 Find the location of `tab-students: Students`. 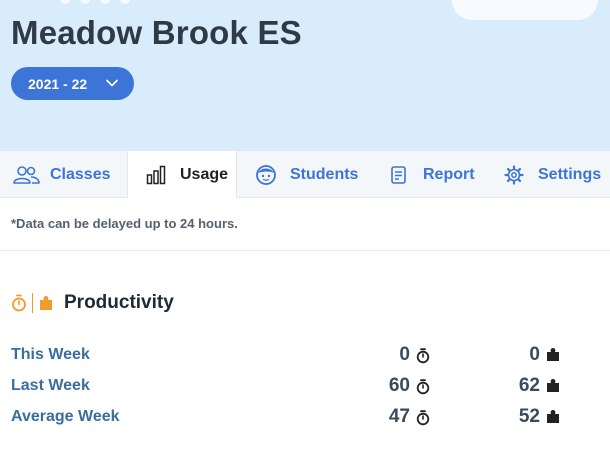

tab-students: Students is located at coordinates (305, 174).